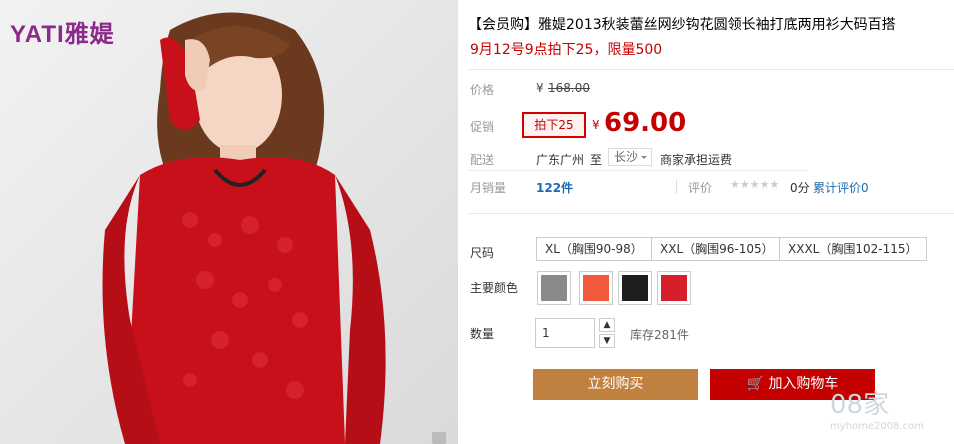 The height and width of the screenshot is (444, 954). Describe the element at coordinates (555, 188) in the screenshot. I see `sales-count: 122件` at that location.